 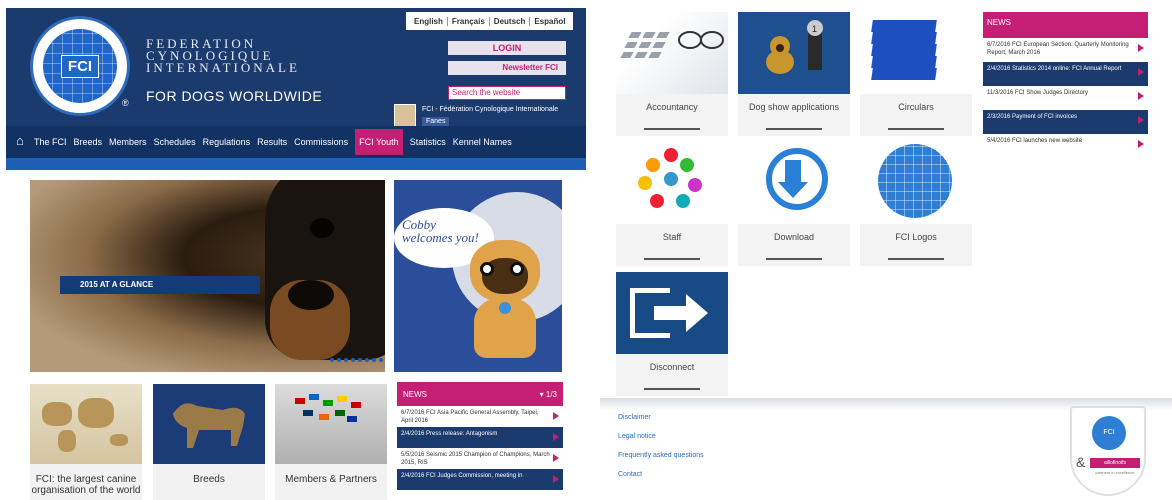 I want to click on app-label: Dog show applications, so click(x=794, y=107).